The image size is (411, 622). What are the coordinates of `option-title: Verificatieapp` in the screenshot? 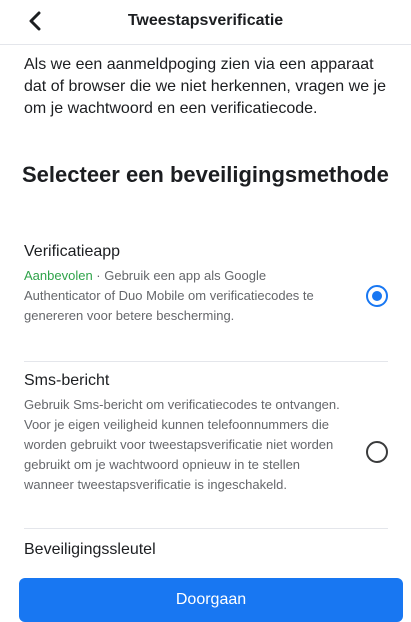 It's located at (72, 251).